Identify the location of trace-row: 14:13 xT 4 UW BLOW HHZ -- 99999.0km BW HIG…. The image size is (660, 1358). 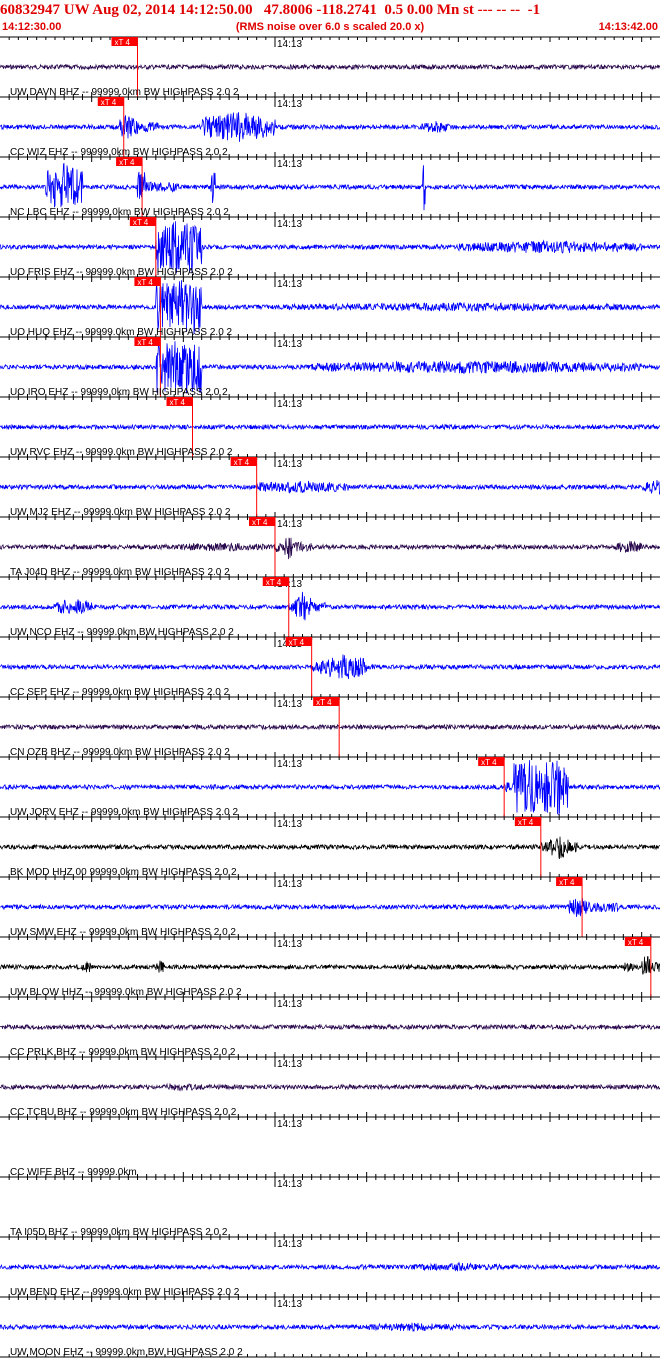
(330, 967).